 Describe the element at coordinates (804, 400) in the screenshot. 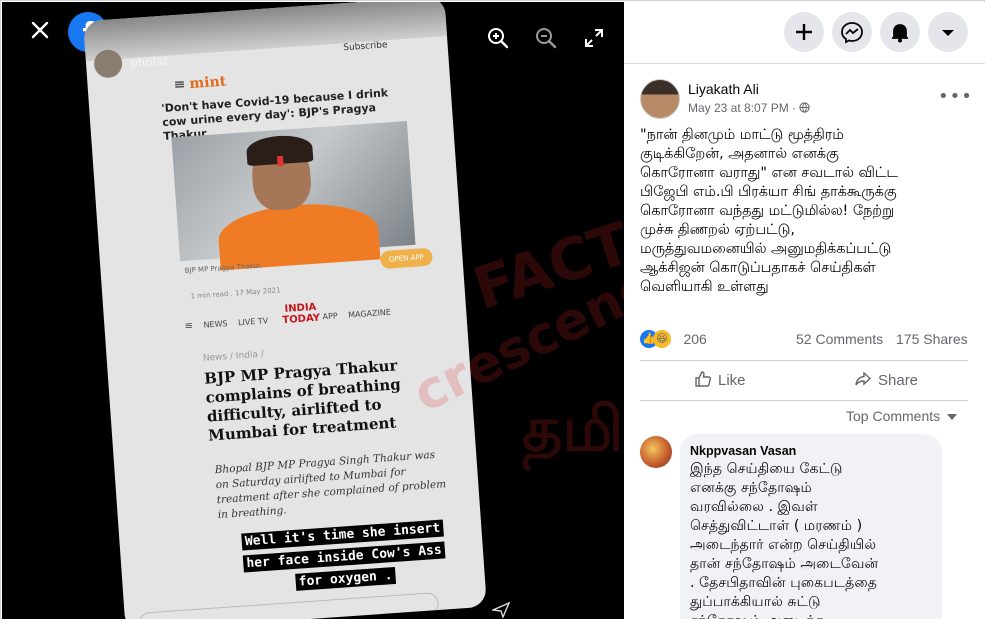

I see `actions-divider-bottom` at that location.